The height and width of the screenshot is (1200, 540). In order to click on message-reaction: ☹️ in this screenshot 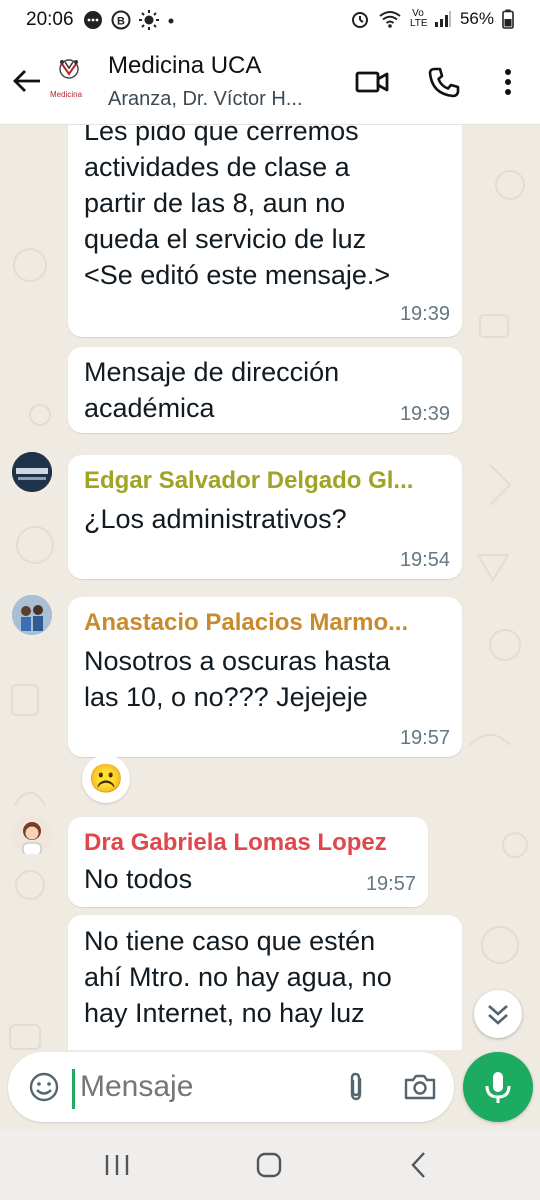, I will do `click(106, 779)`.